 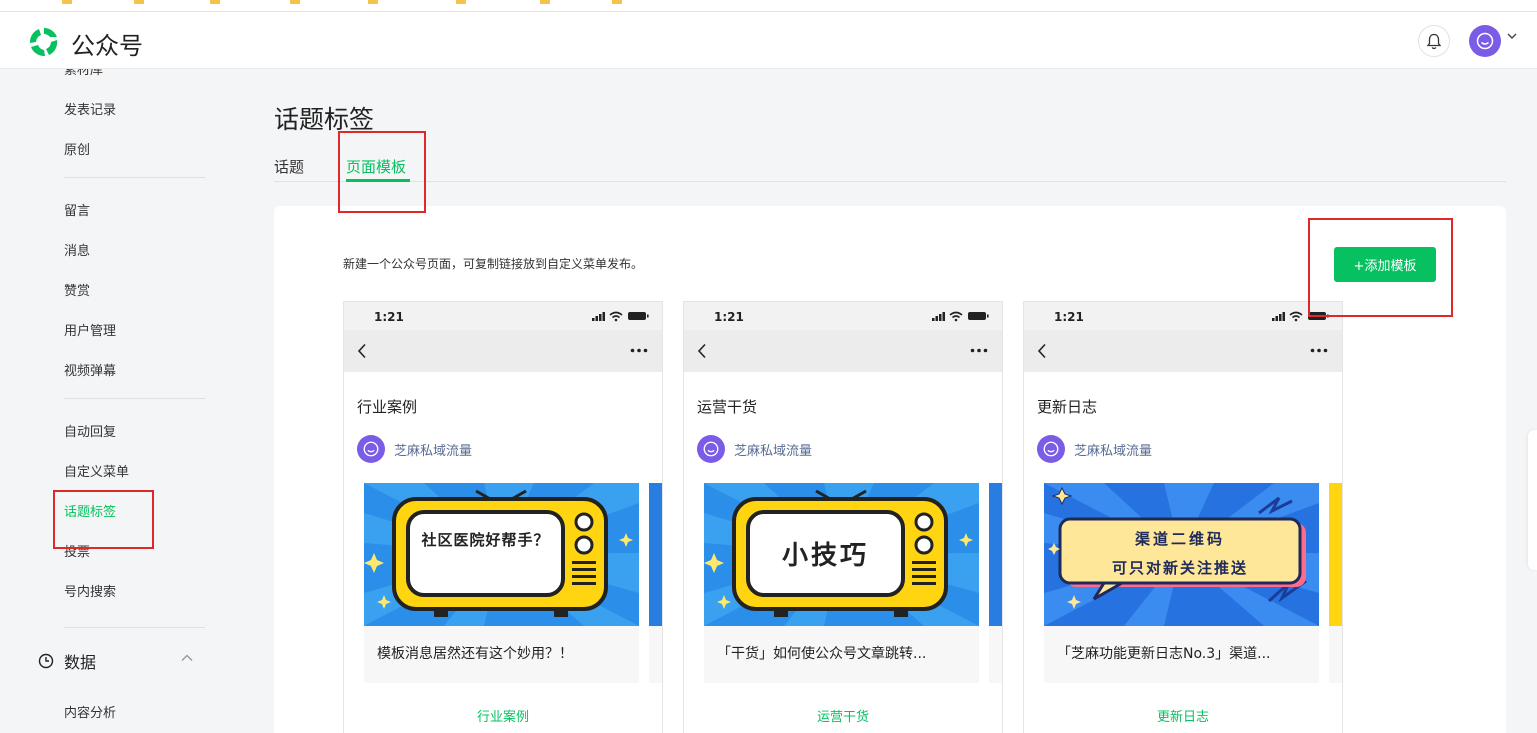 What do you see at coordinates (90, 108) in the screenshot?
I see `sidebar-item-publish-records: 发表记录` at bounding box center [90, 108].